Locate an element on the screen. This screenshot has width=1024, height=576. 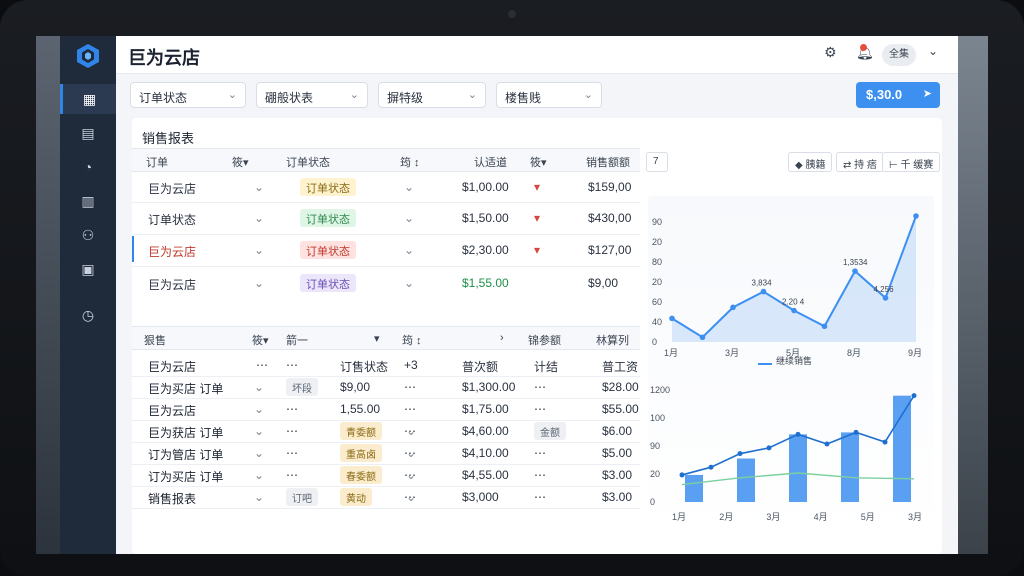
table1-header-cell: 订单状态 is located at coordinates (308, 162).